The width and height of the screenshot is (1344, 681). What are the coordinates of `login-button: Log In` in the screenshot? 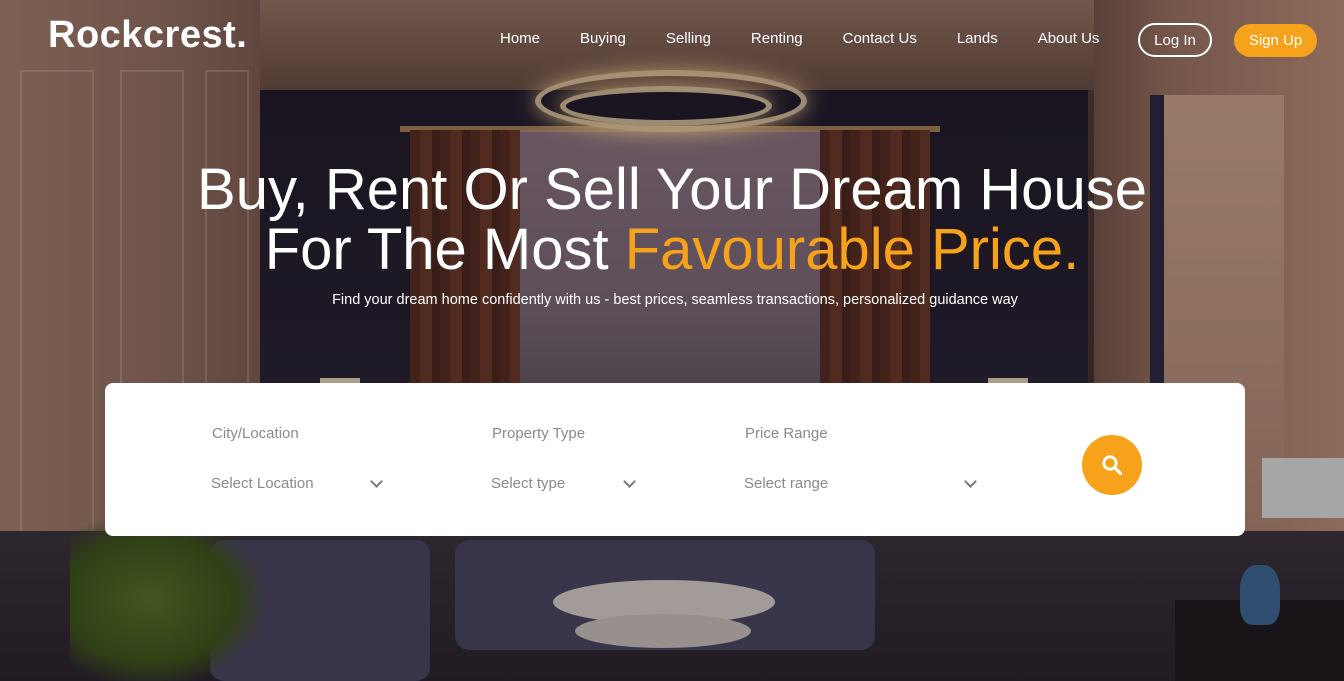 It's located at (1175, 40).